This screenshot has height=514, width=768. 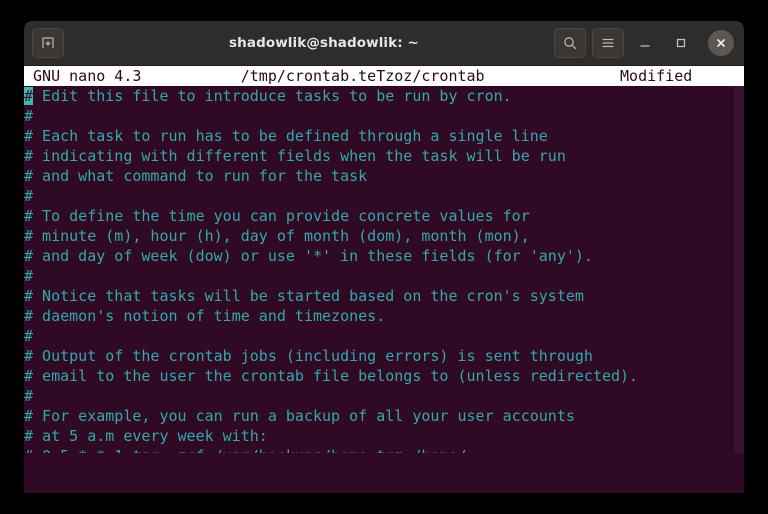 I want to click on close-icon, so click(x=721, y=43).